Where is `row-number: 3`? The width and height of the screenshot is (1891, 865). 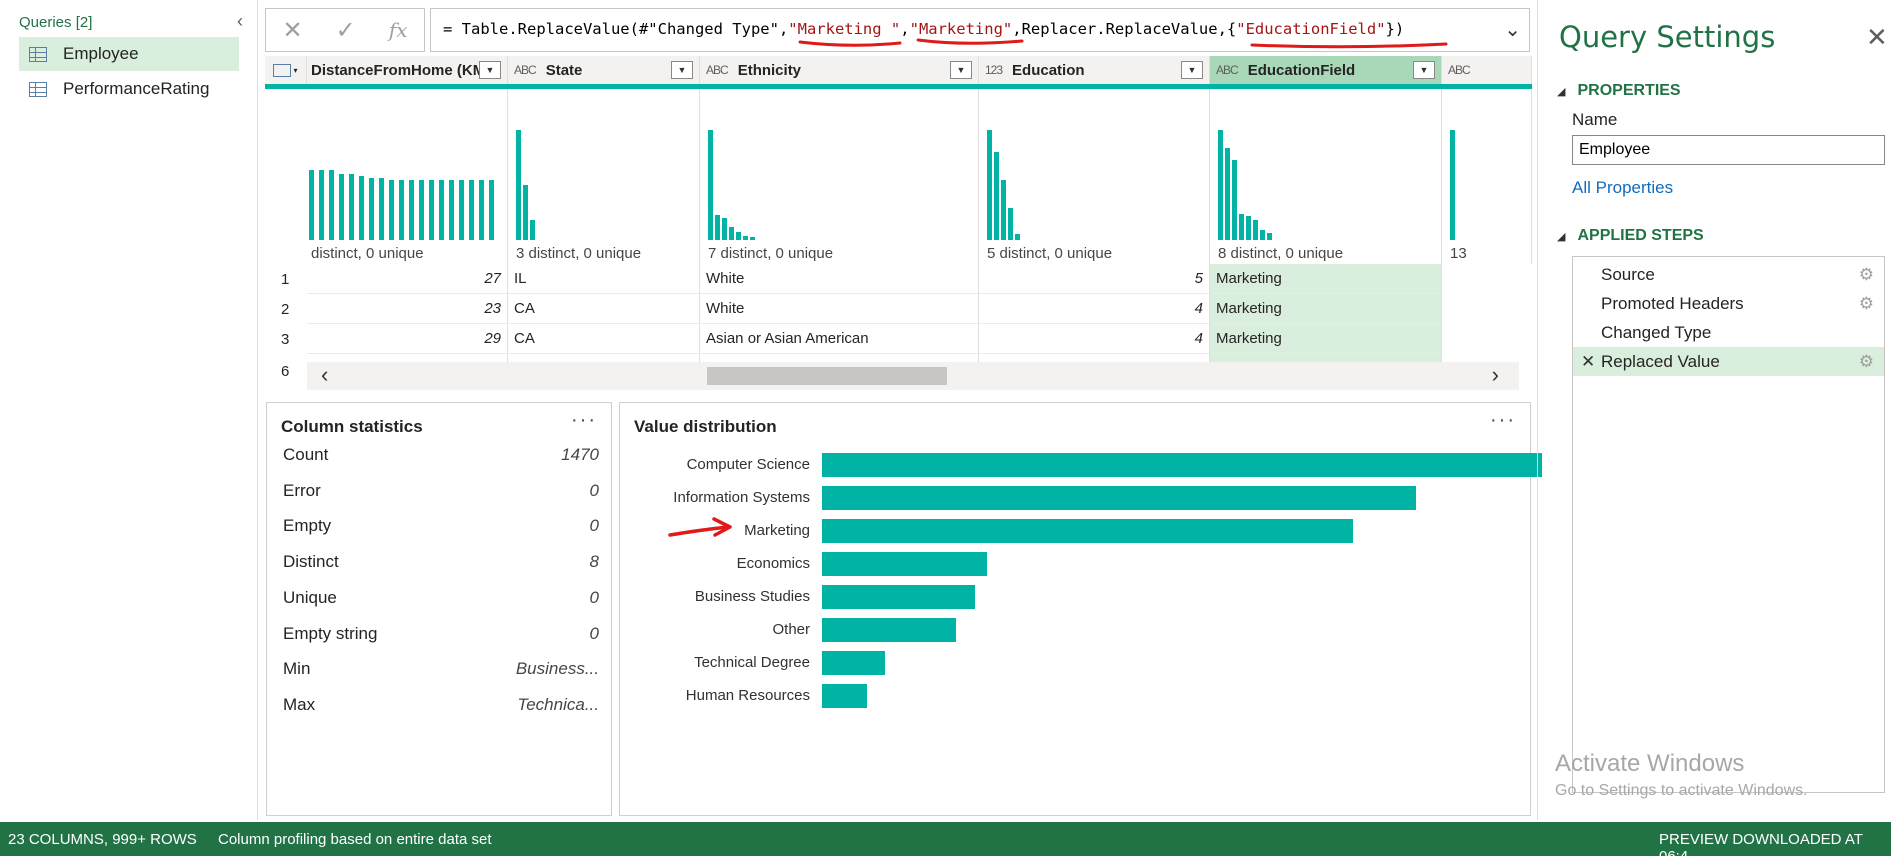 row-number: 3 is located at coordinates (286, 339).